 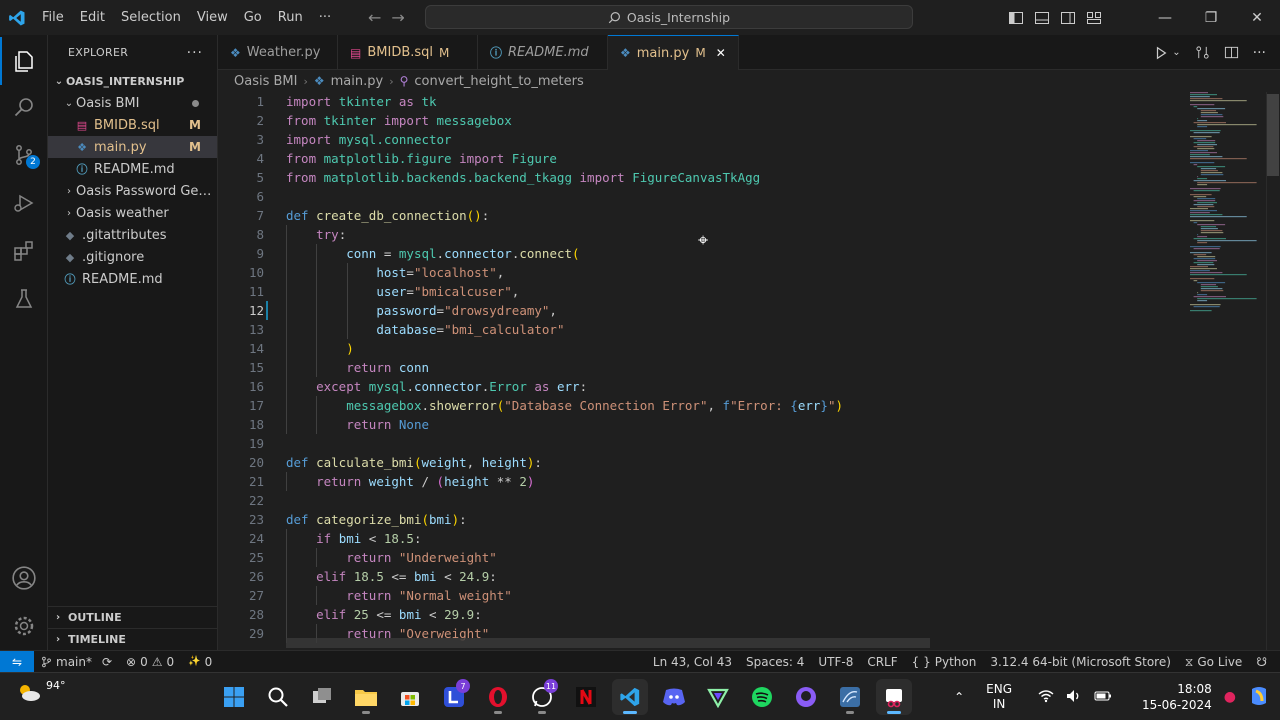 What do you see at coordinates (882, 662) in the screenshot?
I see `line-ending: CRLF` at bounding box center [882, 662].